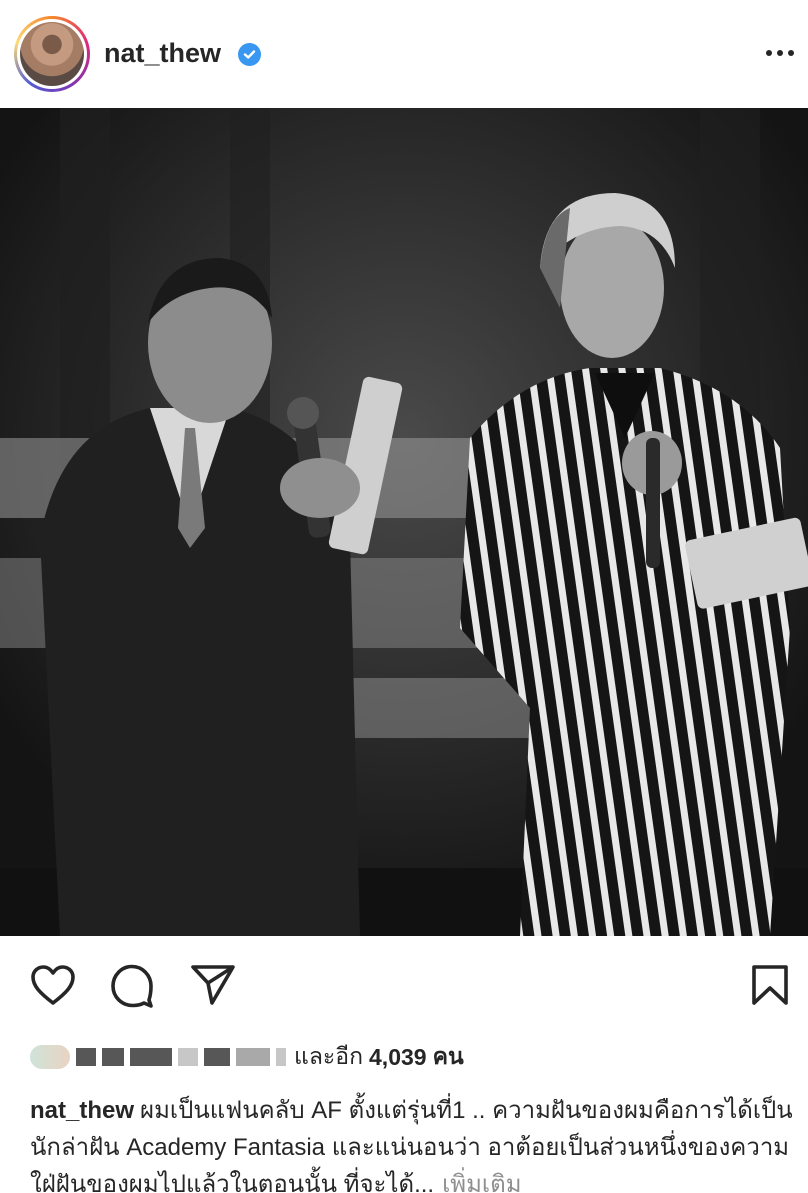  I want to click on likes-count-unit: คน, so click(448, 1056).